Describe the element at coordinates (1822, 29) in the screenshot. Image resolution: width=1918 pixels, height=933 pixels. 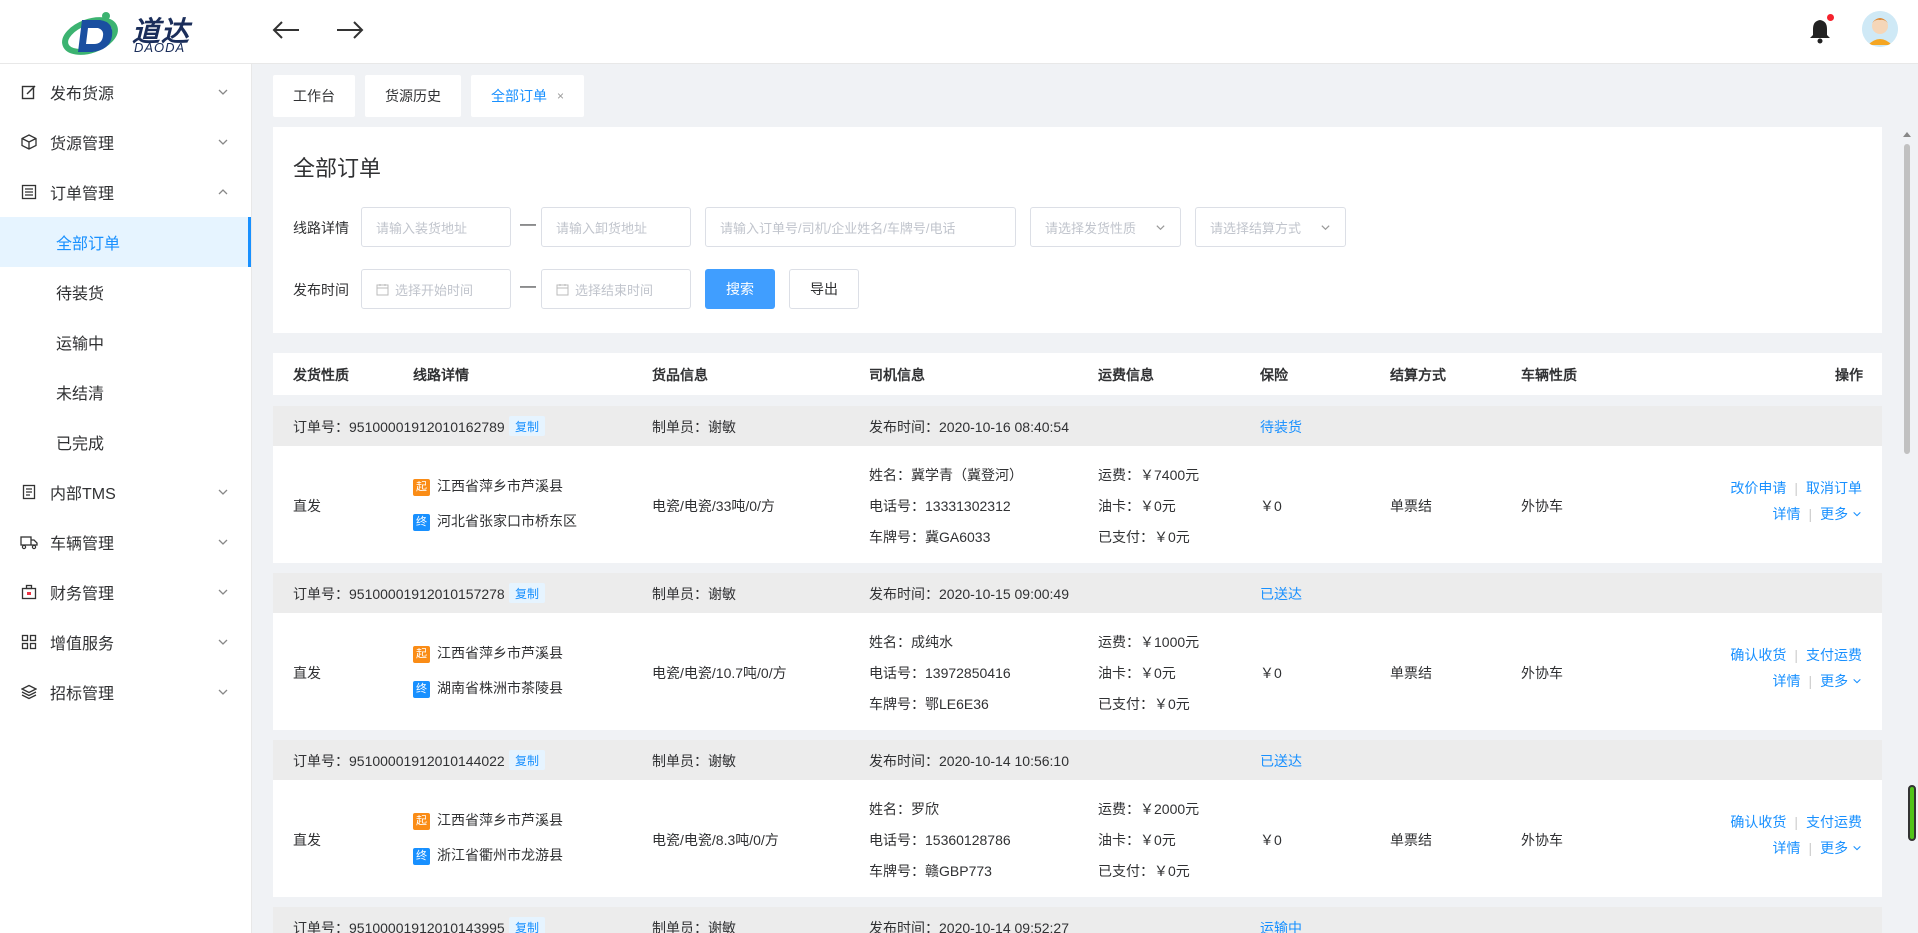
I see `notification-button` at that location.